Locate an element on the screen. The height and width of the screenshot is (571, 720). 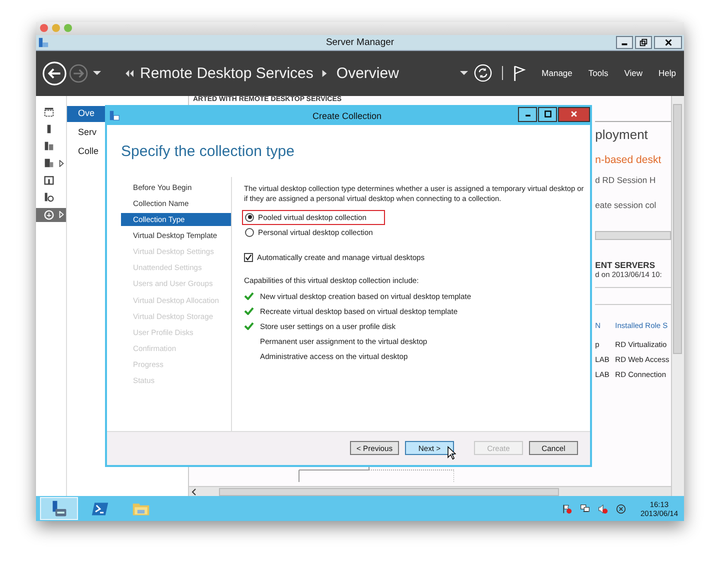
menu-item: Help is located at coordinates (667, 73).